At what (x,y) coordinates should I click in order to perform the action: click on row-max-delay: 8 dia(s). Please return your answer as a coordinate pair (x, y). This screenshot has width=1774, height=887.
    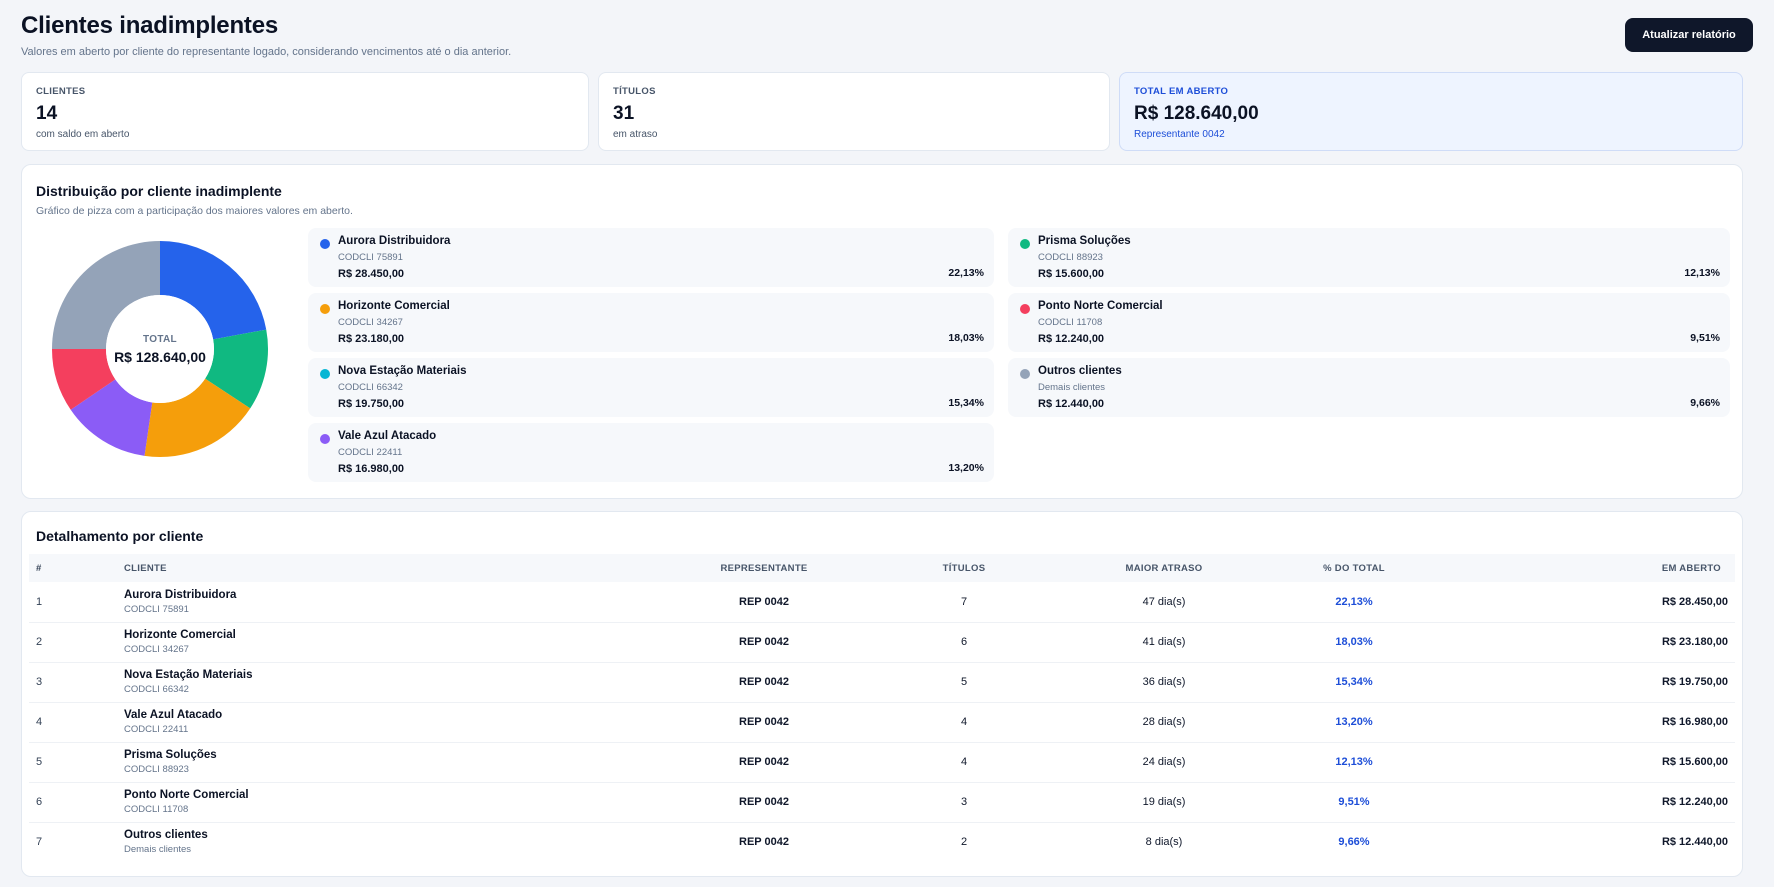
    Looking at the image, I should click on (1164, 842).